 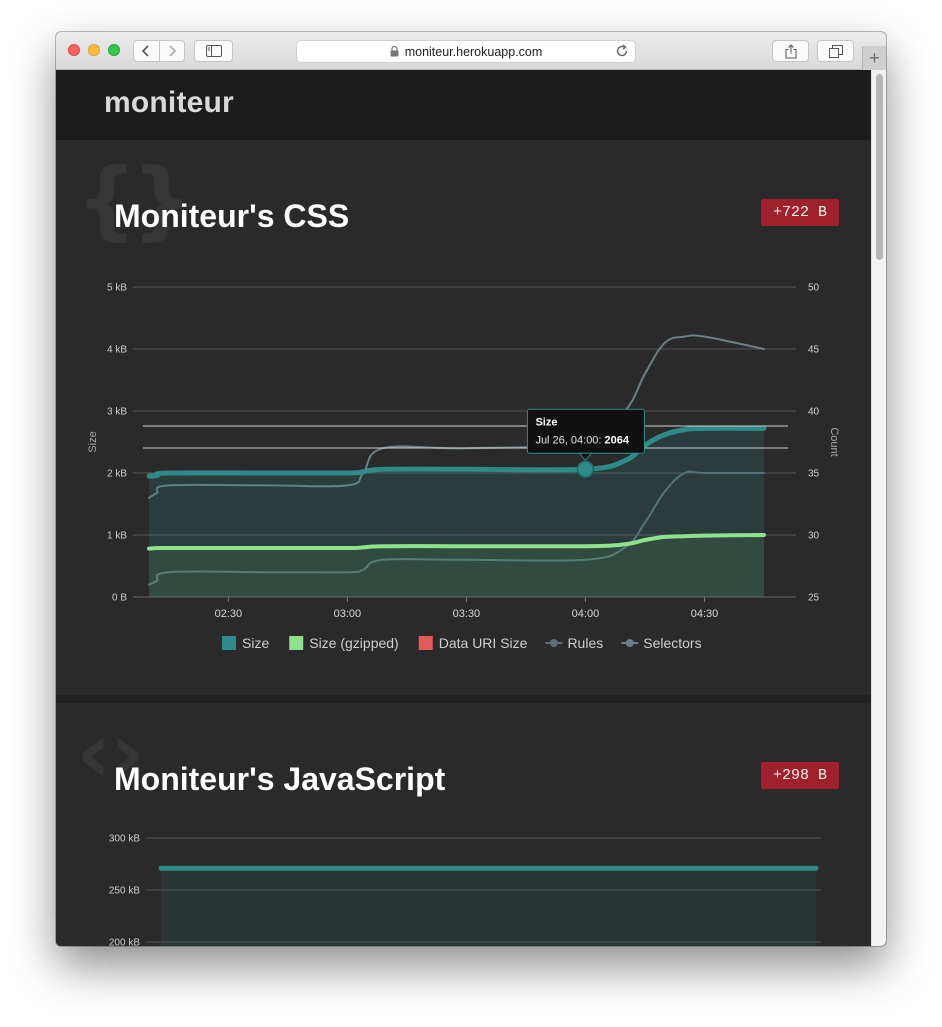 What do you see at coordinates (473, 51) in the screenshot?
I see `url-text: moniteur.herokuapp.com` at bounding box center [473, 51].